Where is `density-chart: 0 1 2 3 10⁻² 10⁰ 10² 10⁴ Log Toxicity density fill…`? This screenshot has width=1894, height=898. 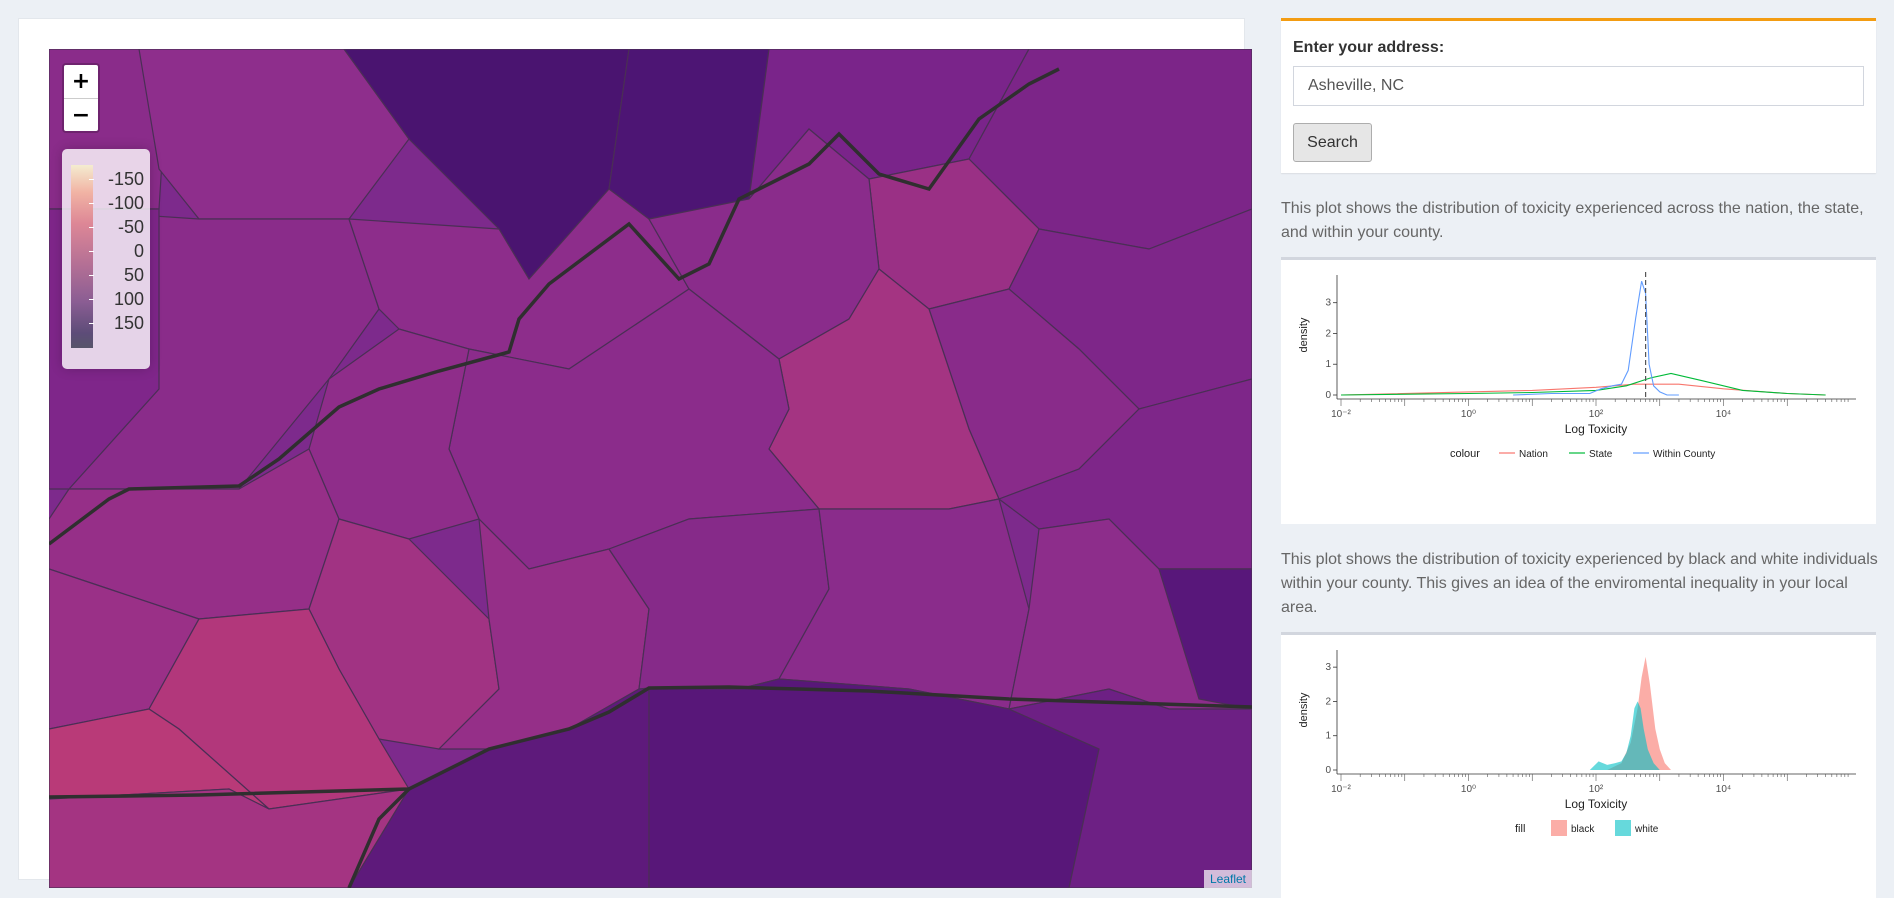 density-chart: 0 1 2 3 10⁻² 10⁰ 10² 10⁴ Log Toxicity density fill… is located at coordinates (1577, 743).